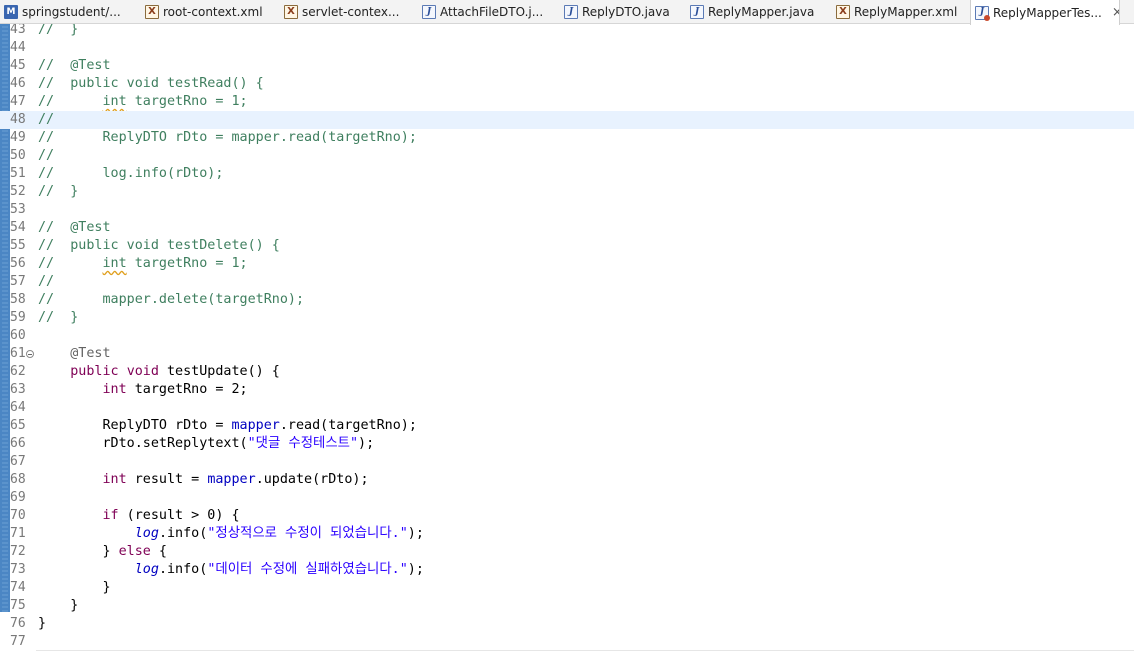 The width and height of the screenshot is (1134, 654). What do you see at coordinates (567, 354) in the screenshot?
I see `code-line: 61 @Test` at bounding box center [567, 354].